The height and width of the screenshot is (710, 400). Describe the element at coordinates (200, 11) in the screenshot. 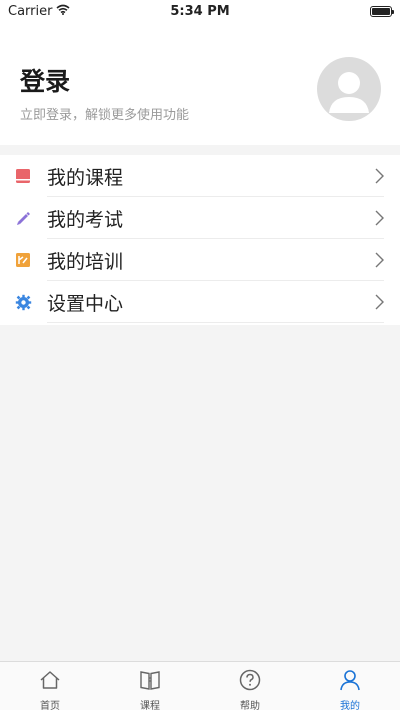

I see `status-bar: Carrier 5:34 PM` at that location.